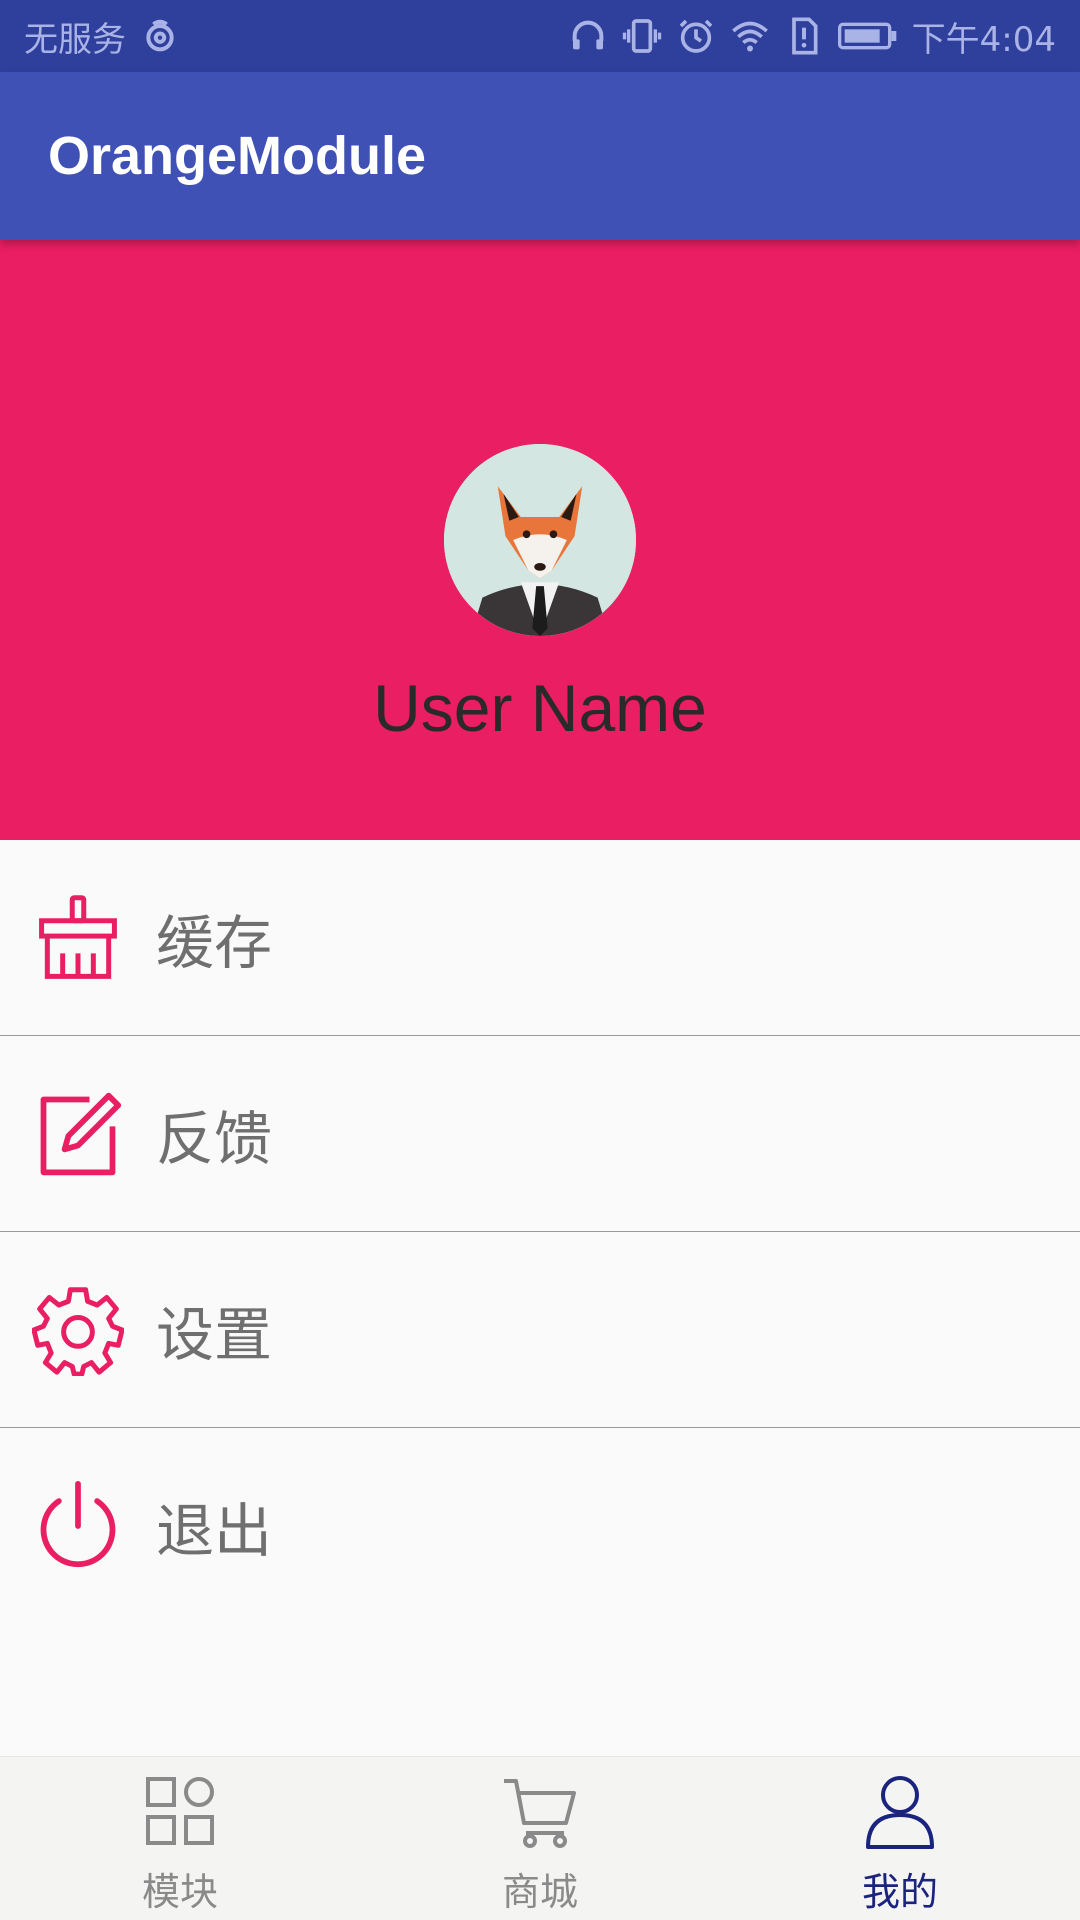  What do you see at coordinates (540, 1134) in the screenshot?
I see `menu-item-feedback: 反馈` at bounding box center [540, 1134].